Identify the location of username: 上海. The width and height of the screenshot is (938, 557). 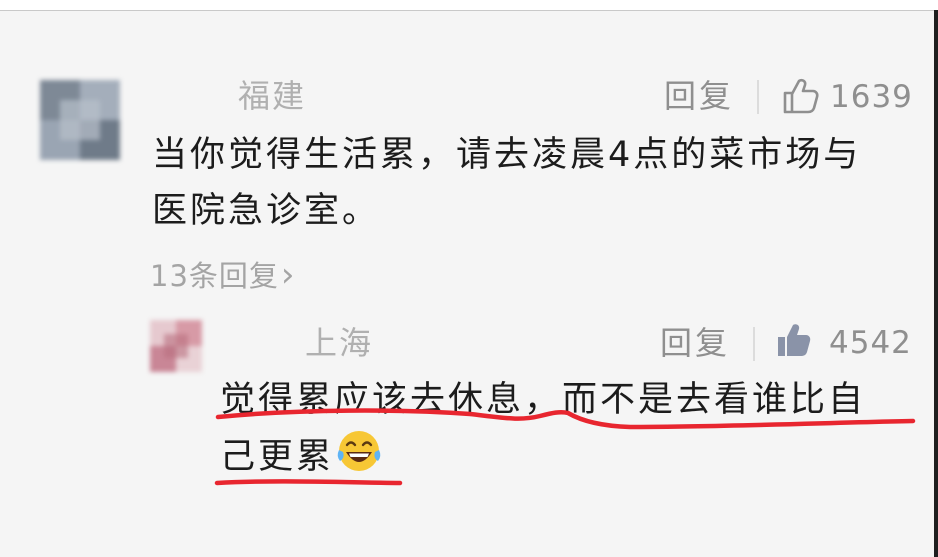
(339, 343).